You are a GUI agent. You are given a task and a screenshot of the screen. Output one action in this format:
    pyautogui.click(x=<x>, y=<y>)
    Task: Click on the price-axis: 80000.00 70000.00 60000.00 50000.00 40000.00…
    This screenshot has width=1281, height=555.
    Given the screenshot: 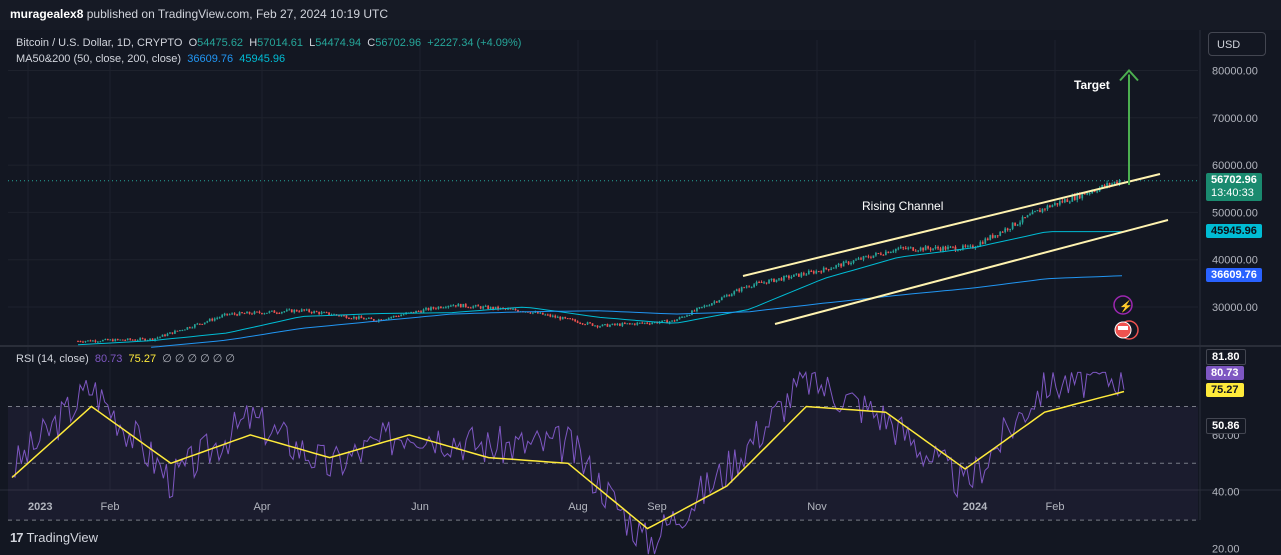 What is the action you would take?
    pyautogui.click(x=1235, y=310)
    